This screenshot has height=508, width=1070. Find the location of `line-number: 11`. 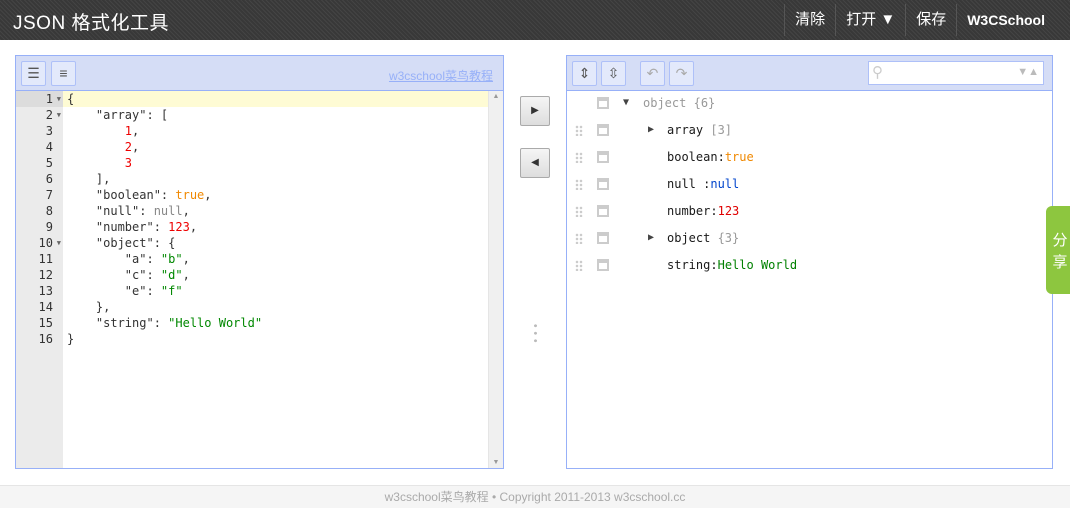

line-number: 11 is located at coordinates (45, 259).